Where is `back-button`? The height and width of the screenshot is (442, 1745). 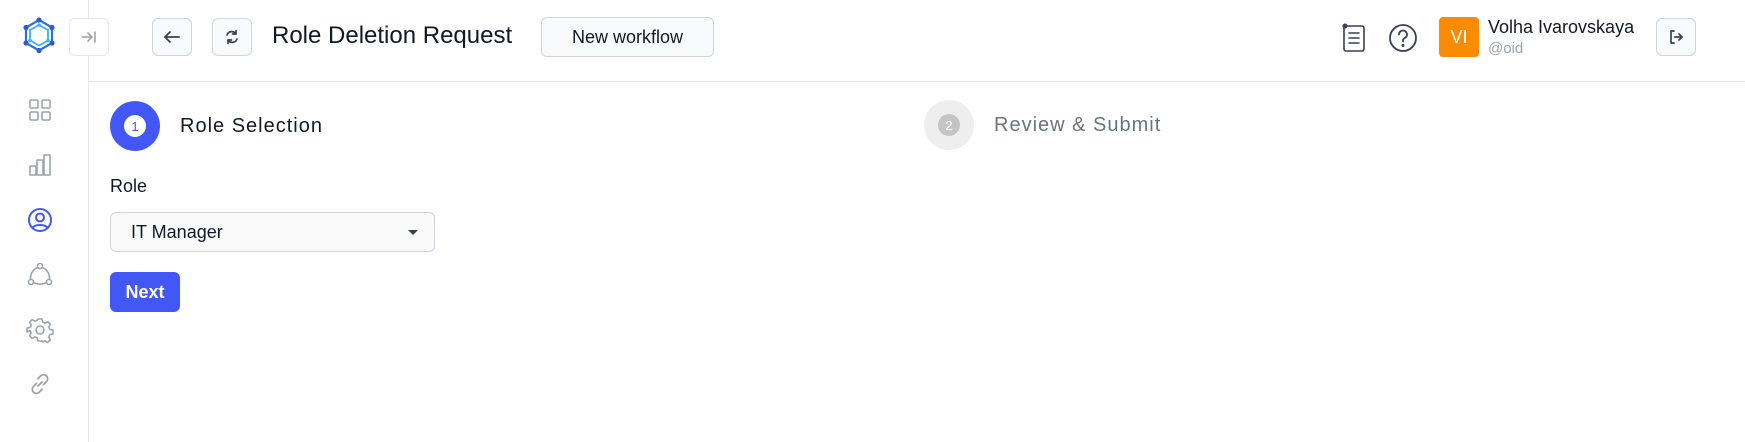
back-button is located at coordinates (172, 37).